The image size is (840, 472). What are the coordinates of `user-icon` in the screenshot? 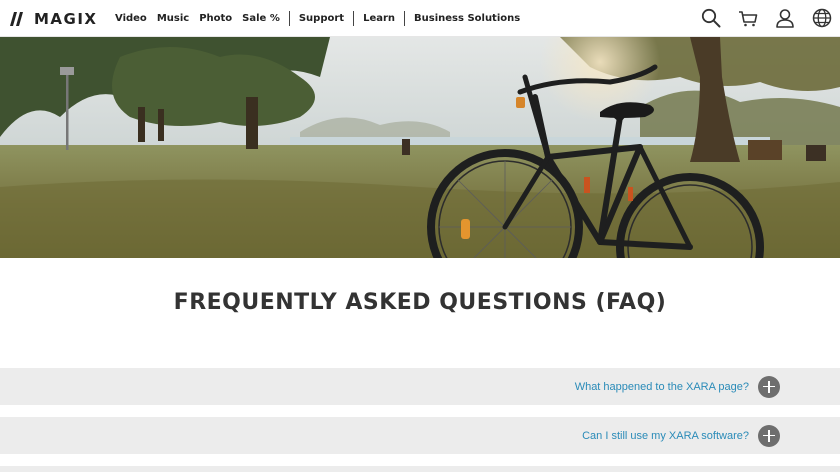 It's located at (785, 18).